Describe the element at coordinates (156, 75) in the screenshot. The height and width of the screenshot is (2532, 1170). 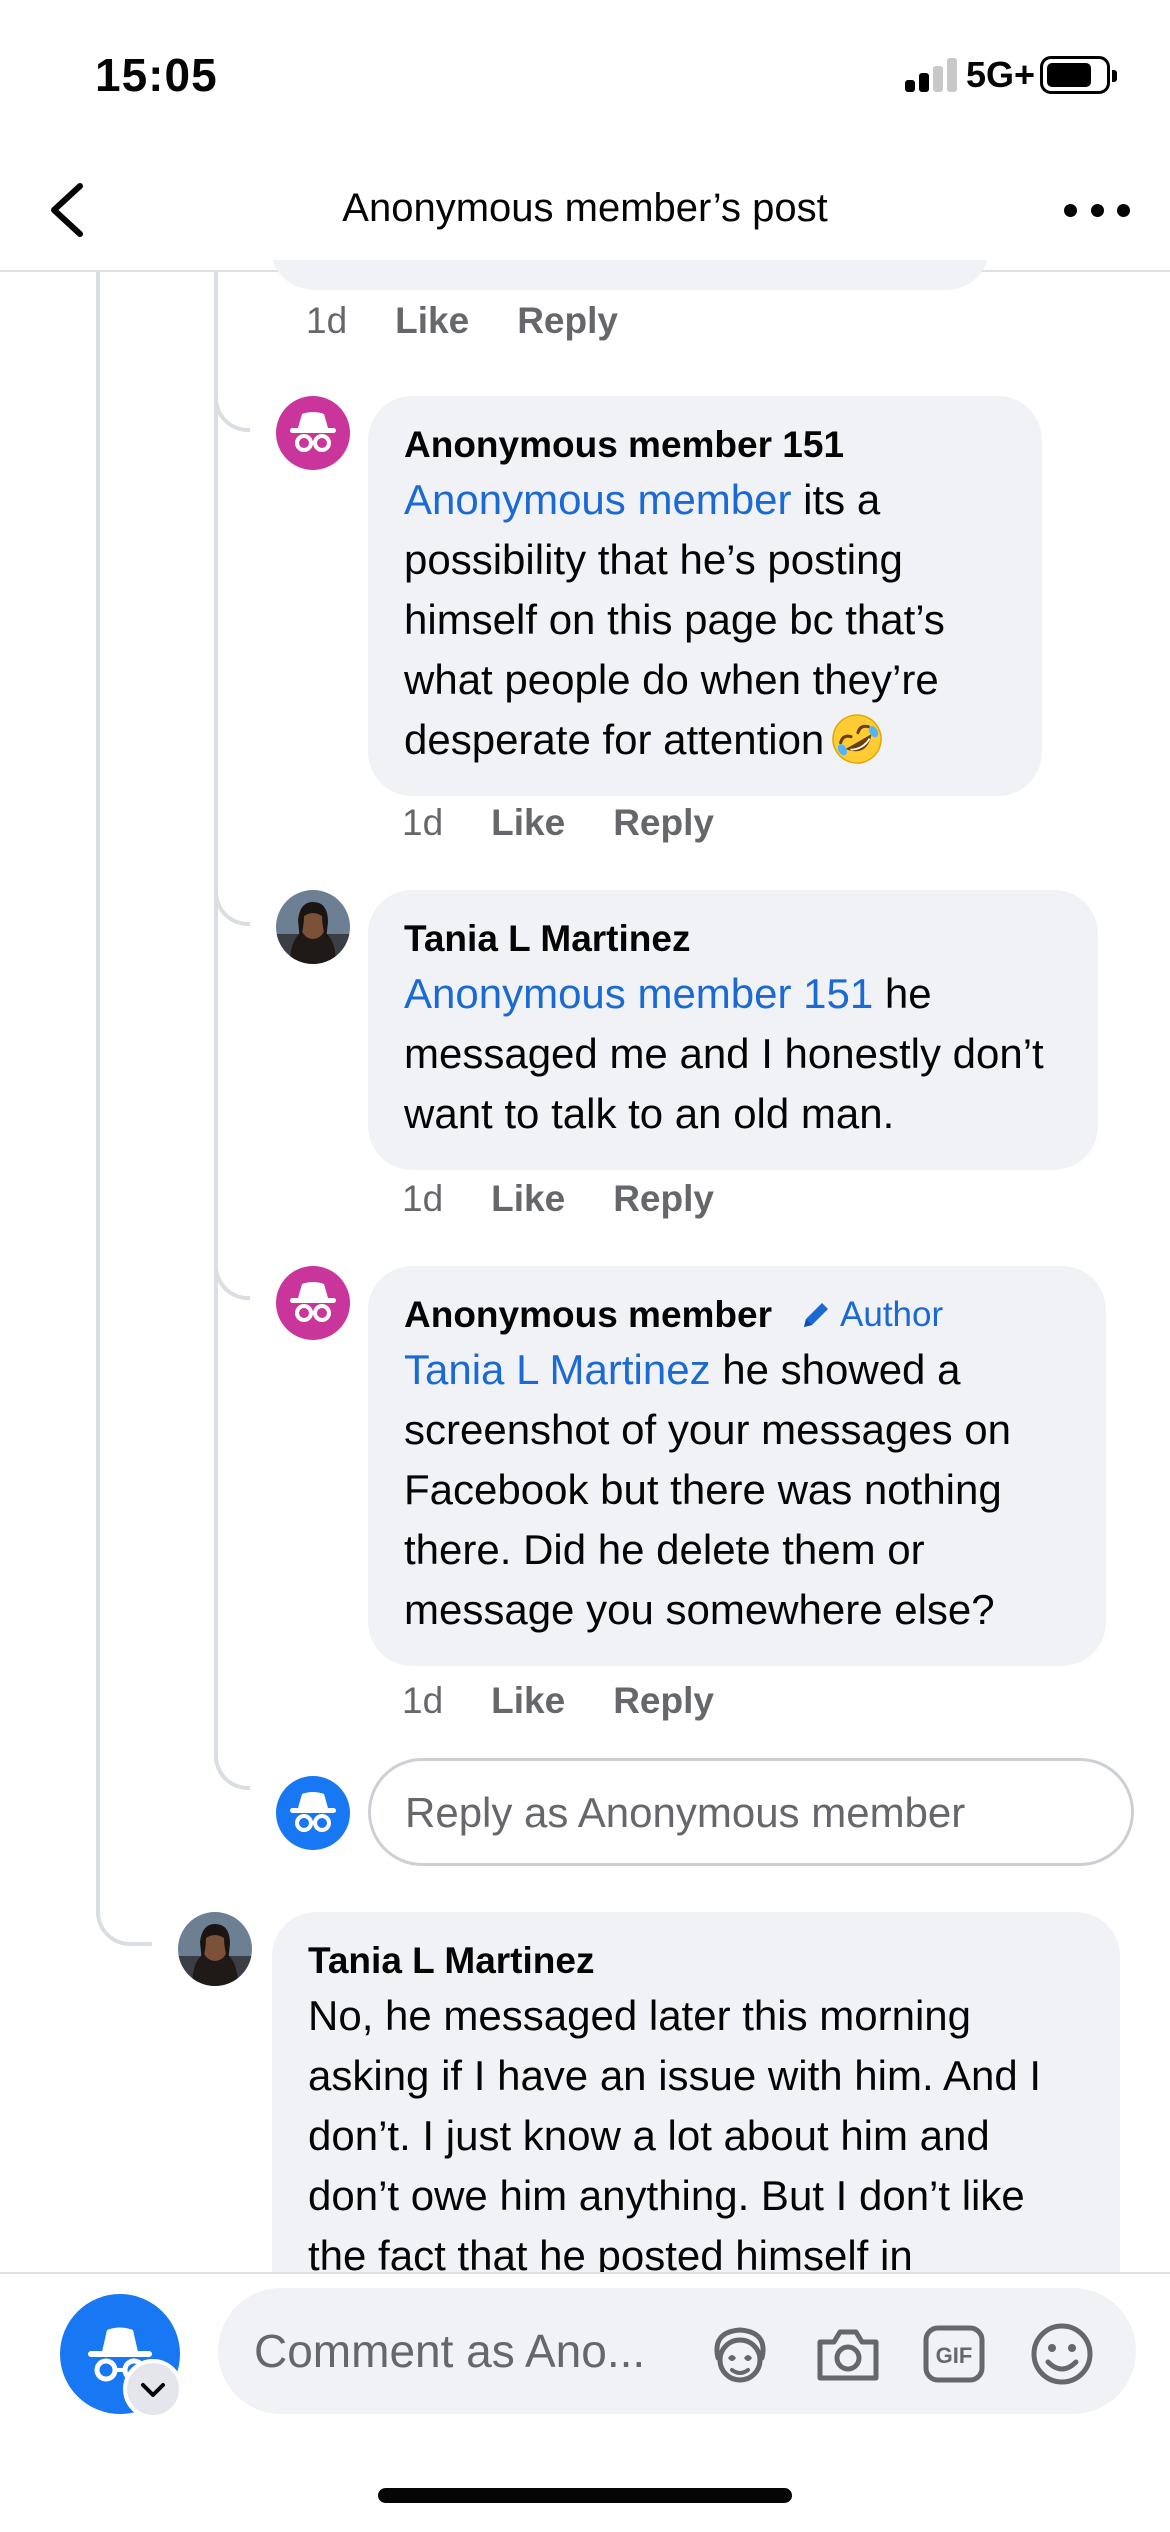
I see `status-time: 15:05` at that location.